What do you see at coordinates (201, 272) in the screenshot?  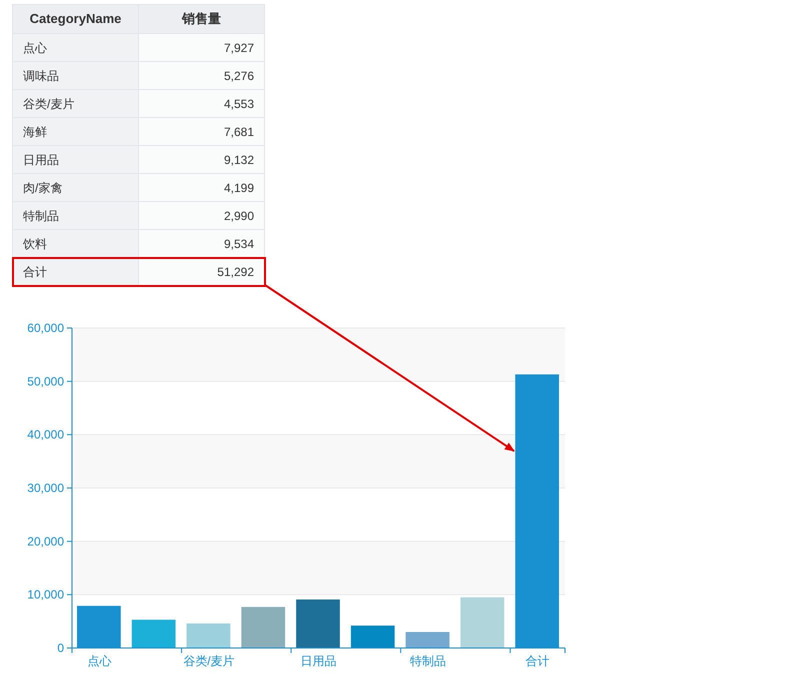 I see `table-cell: 51,292` at bounding box center [201, 272].